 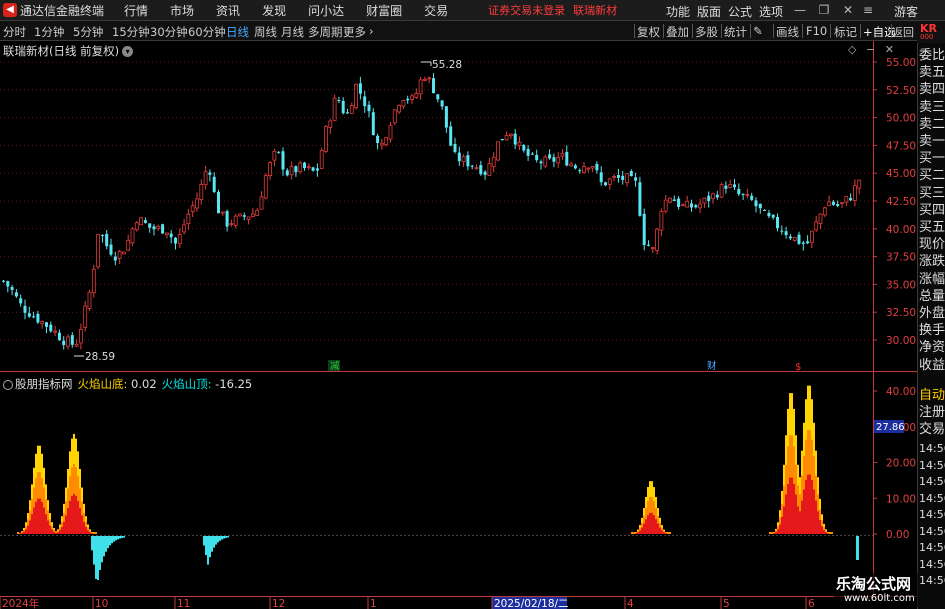 What do you see at coordinates (326, 10) in the screenshot?
I see `menu-ask: 问小达` at bounding box center [326, 10].